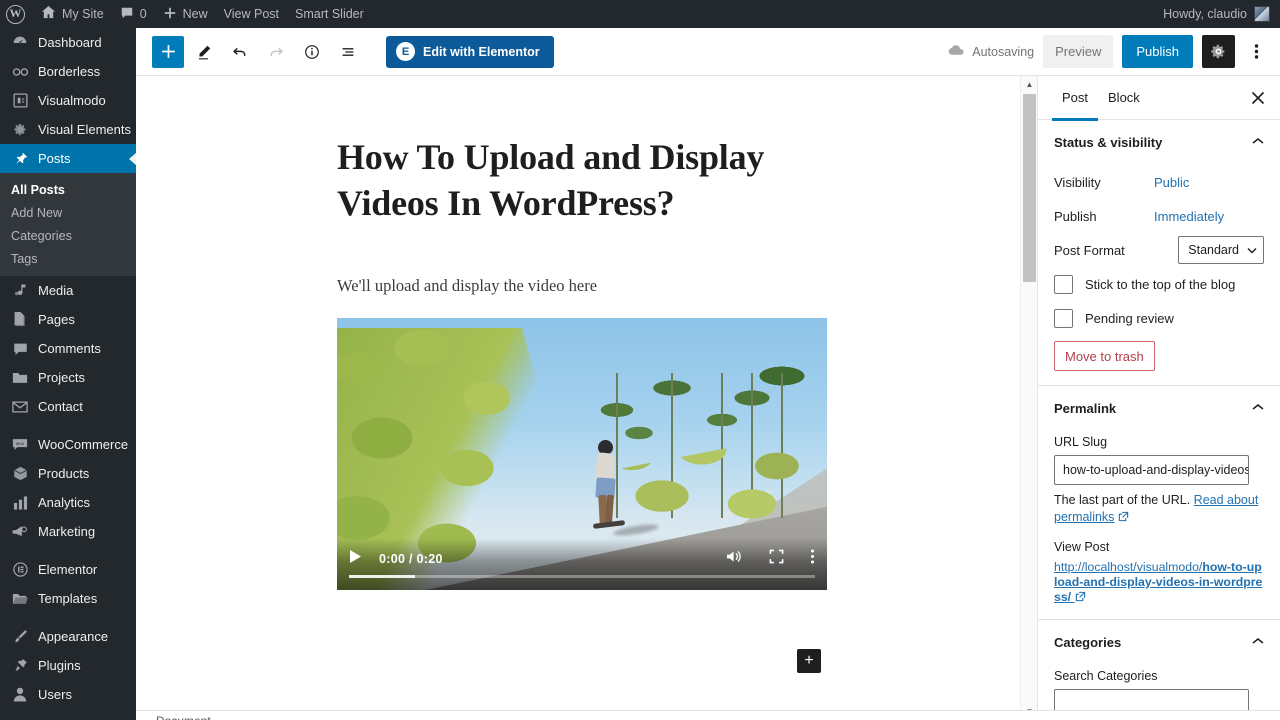 The image size is (1280, 720). I want to click on scroll-up-arrow-icon: ▲, so click(1029, 84).